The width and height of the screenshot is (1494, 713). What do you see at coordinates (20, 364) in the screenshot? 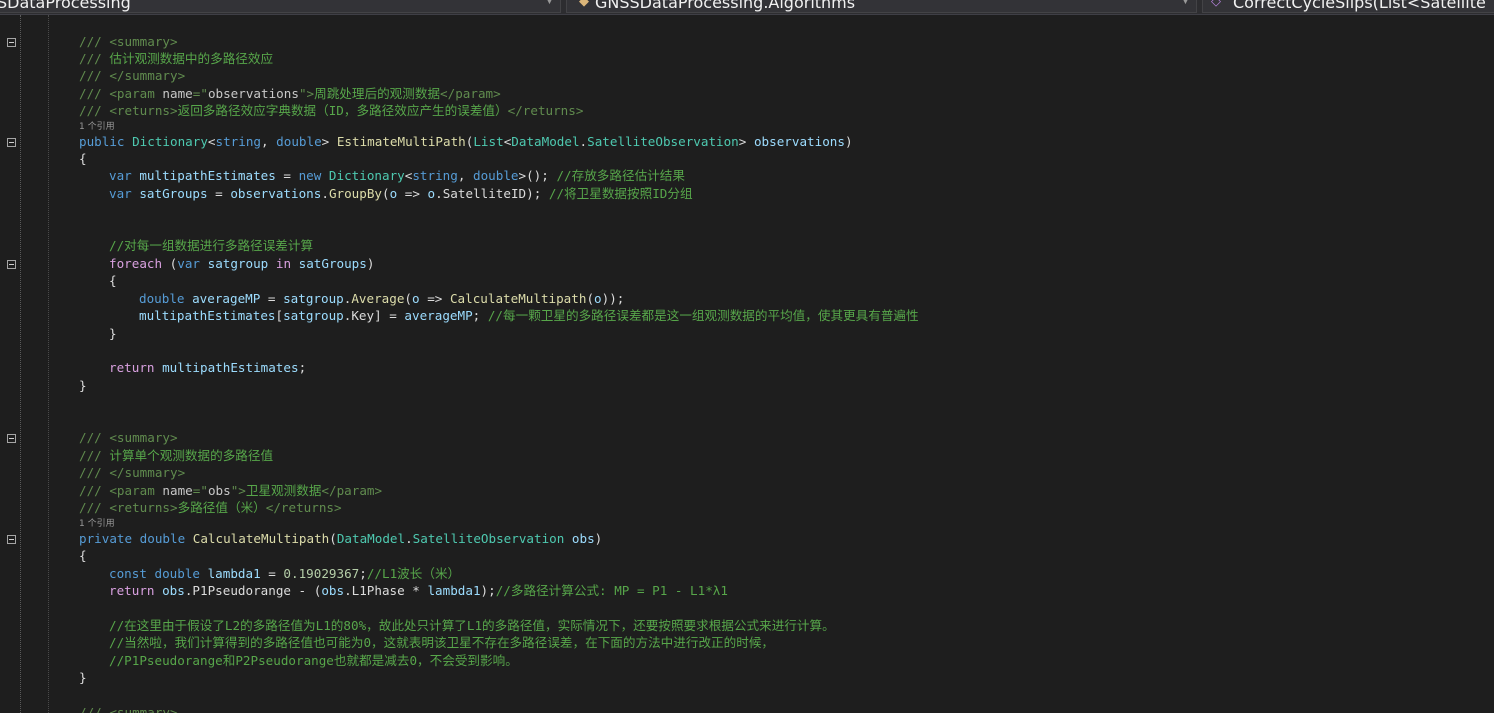
I see `outline-guide` at bounding box center [20, 364].